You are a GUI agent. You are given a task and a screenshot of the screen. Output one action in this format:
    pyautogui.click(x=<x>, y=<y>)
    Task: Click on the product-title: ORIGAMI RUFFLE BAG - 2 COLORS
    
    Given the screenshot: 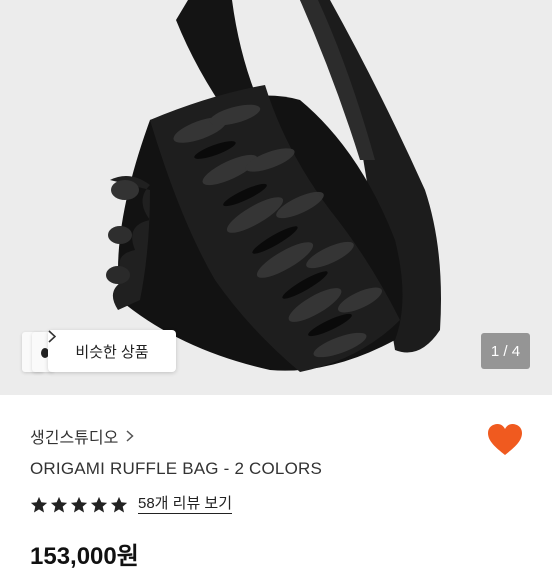 What is the action you would take?
    pyautogui.click(x=176, y=468)
    